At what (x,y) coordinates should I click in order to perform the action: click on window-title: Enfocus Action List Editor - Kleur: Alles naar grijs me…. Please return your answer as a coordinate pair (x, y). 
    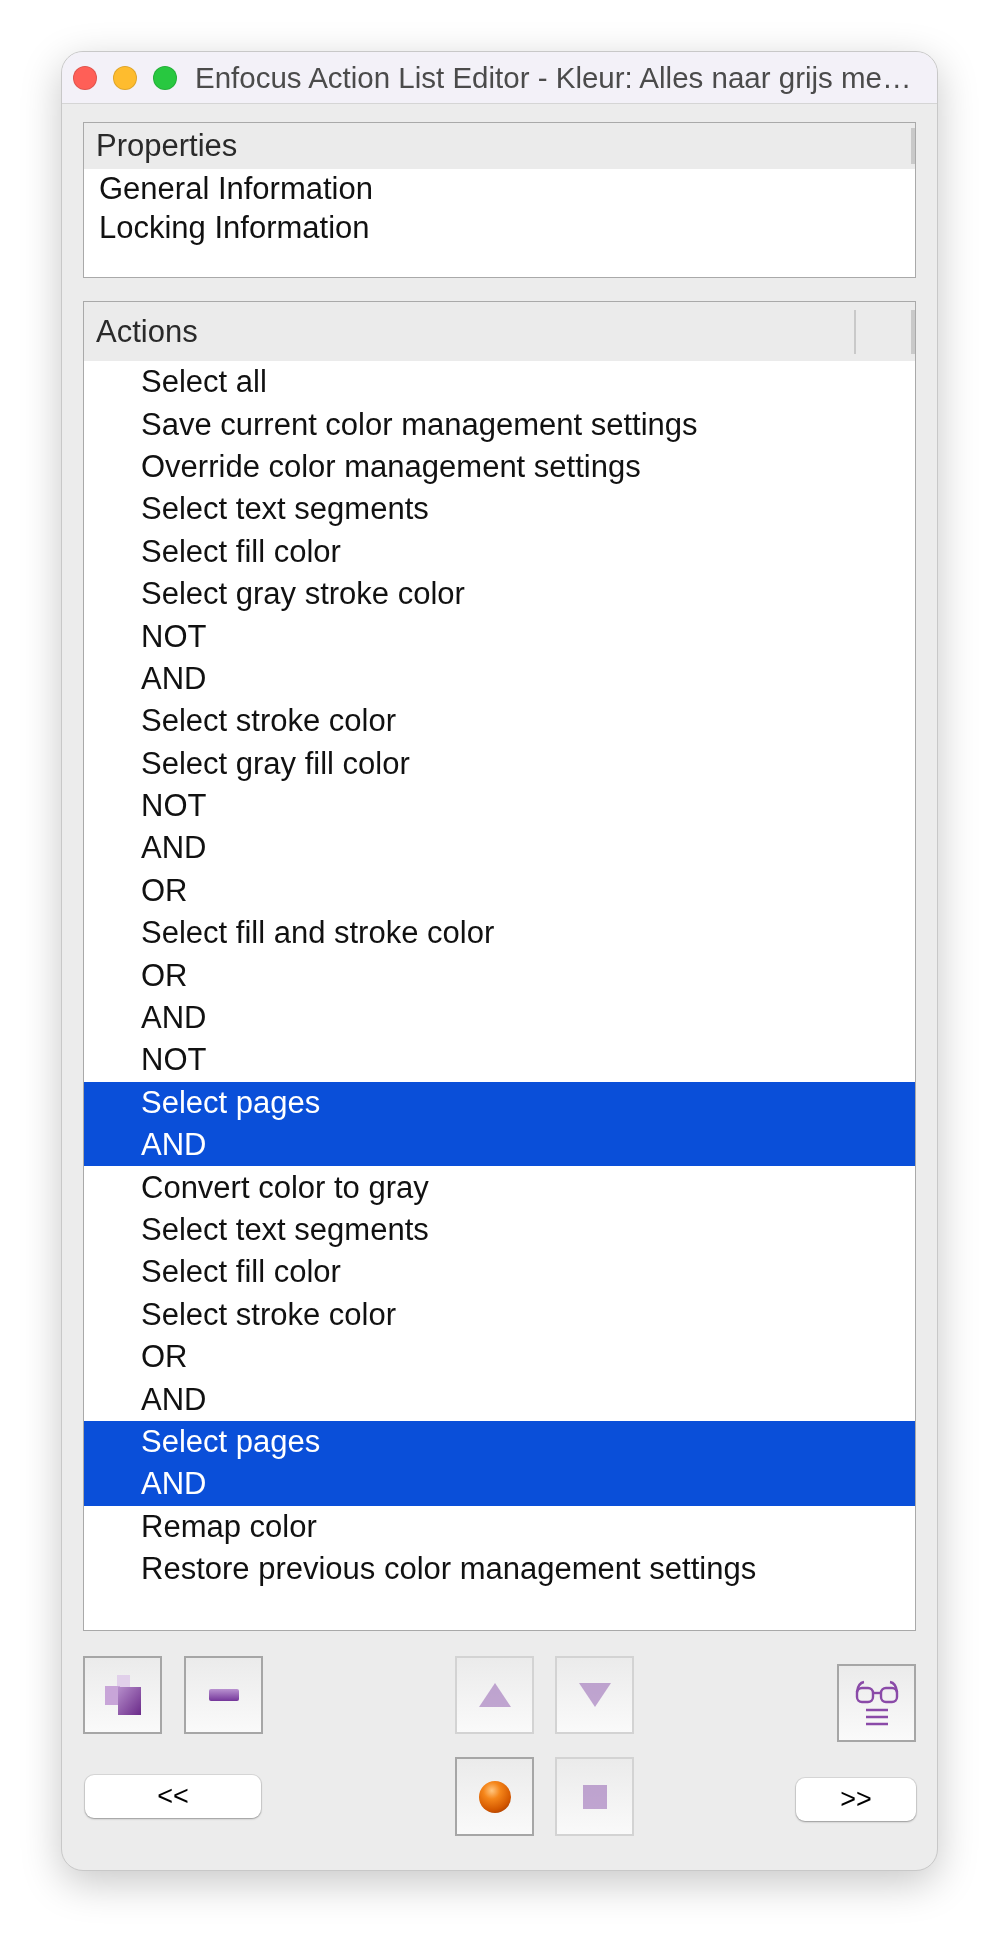
    Looking at the image, I should click on (553, 77).